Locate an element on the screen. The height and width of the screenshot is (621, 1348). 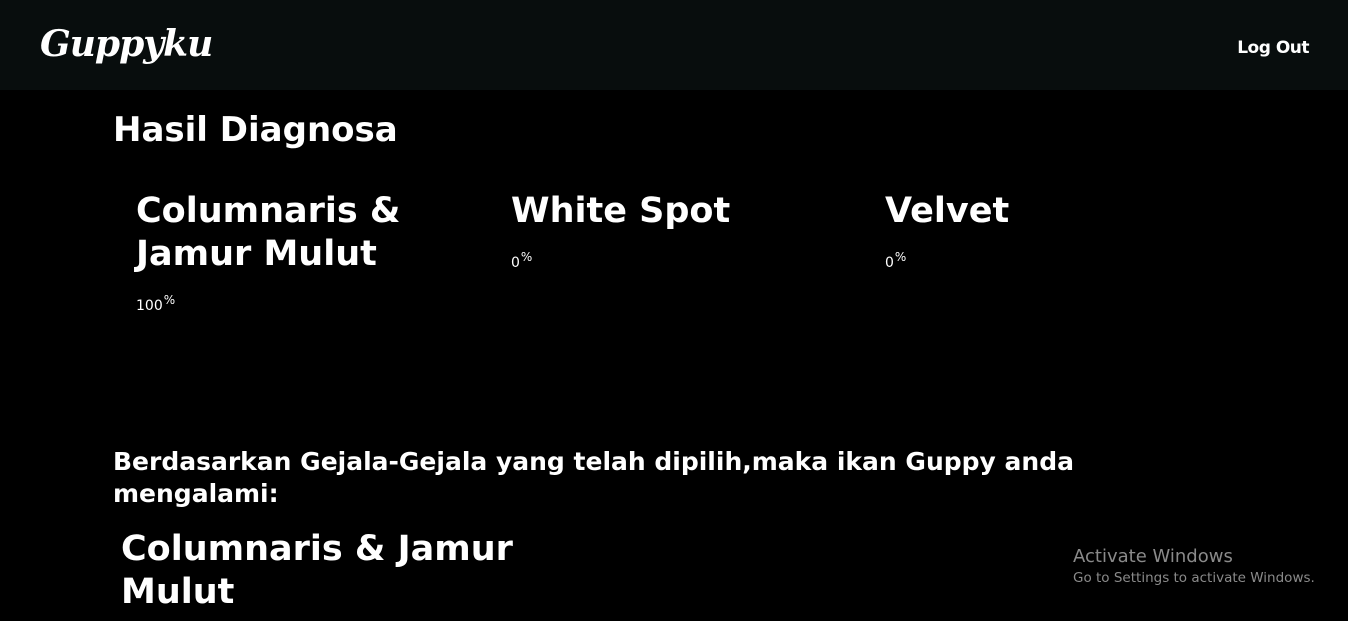
watermark-title: Activate Windows is located at coordinates (1153, 556).